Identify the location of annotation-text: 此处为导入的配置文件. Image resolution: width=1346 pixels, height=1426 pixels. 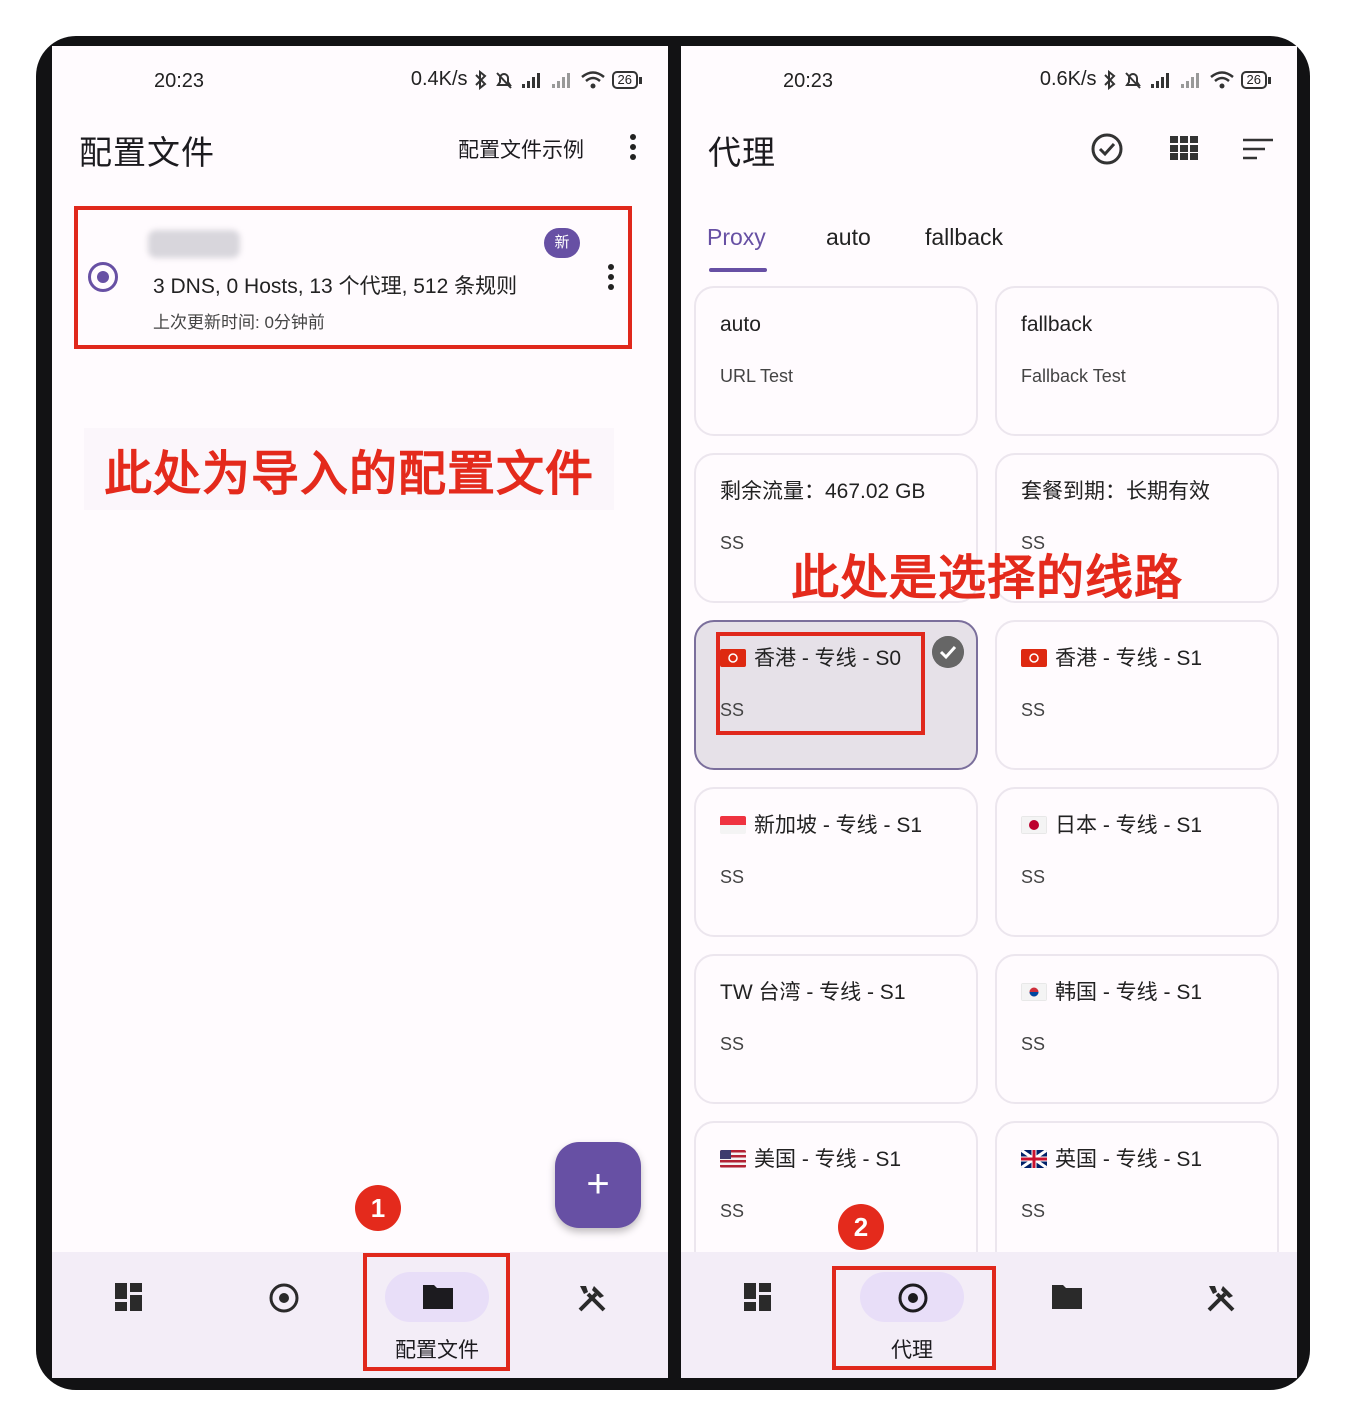
(349, 469).